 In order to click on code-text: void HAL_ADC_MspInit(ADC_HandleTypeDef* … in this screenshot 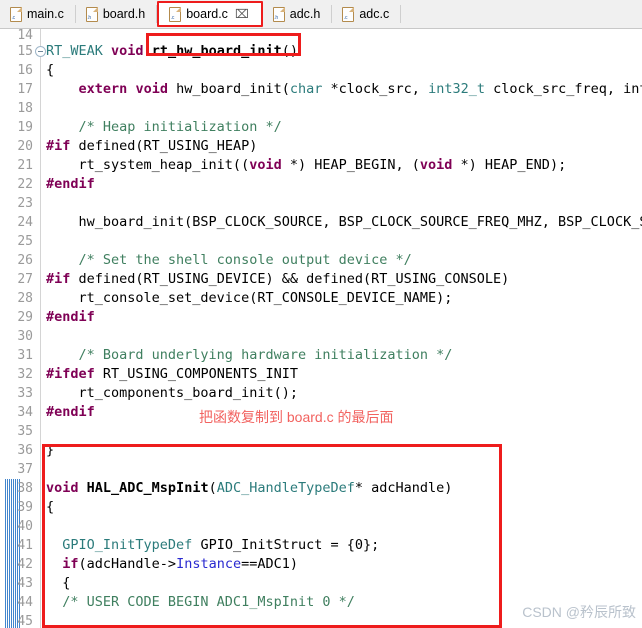, I will do `click(249, 488)`.